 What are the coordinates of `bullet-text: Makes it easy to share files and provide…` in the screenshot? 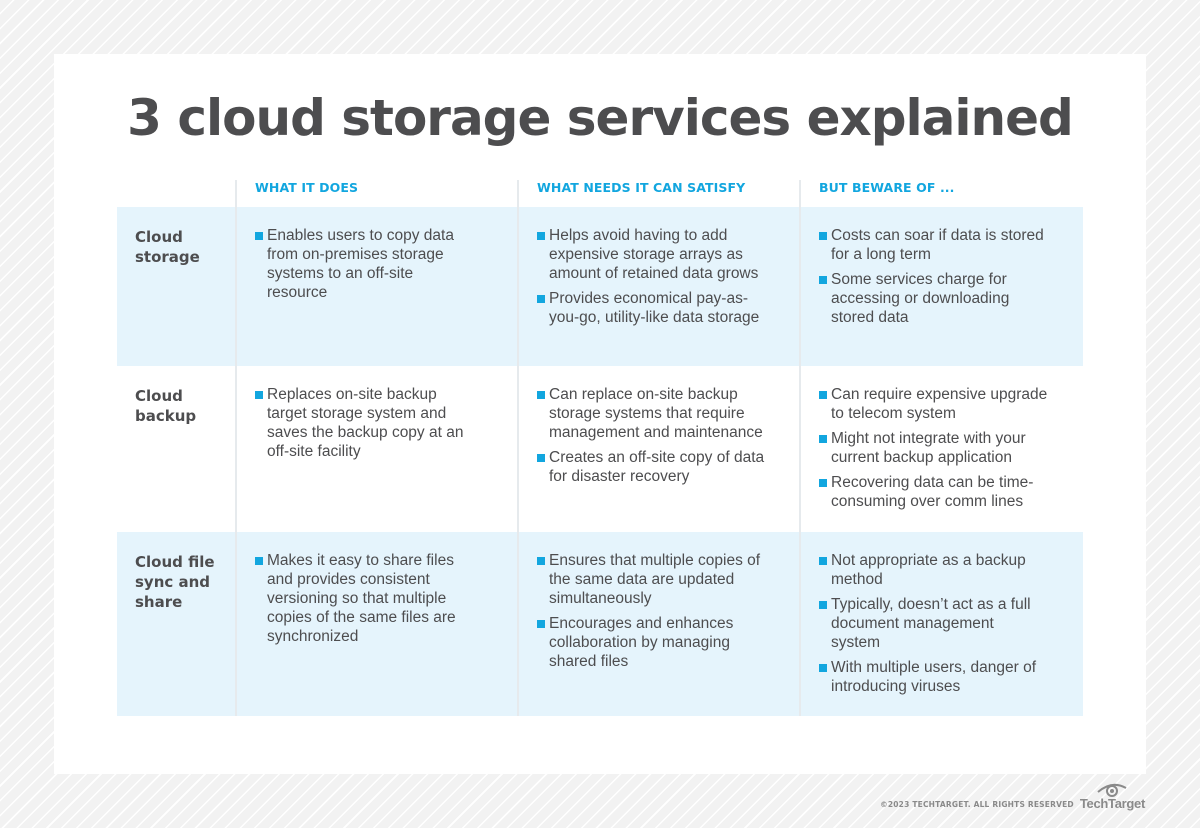 It's located at (361, 598).